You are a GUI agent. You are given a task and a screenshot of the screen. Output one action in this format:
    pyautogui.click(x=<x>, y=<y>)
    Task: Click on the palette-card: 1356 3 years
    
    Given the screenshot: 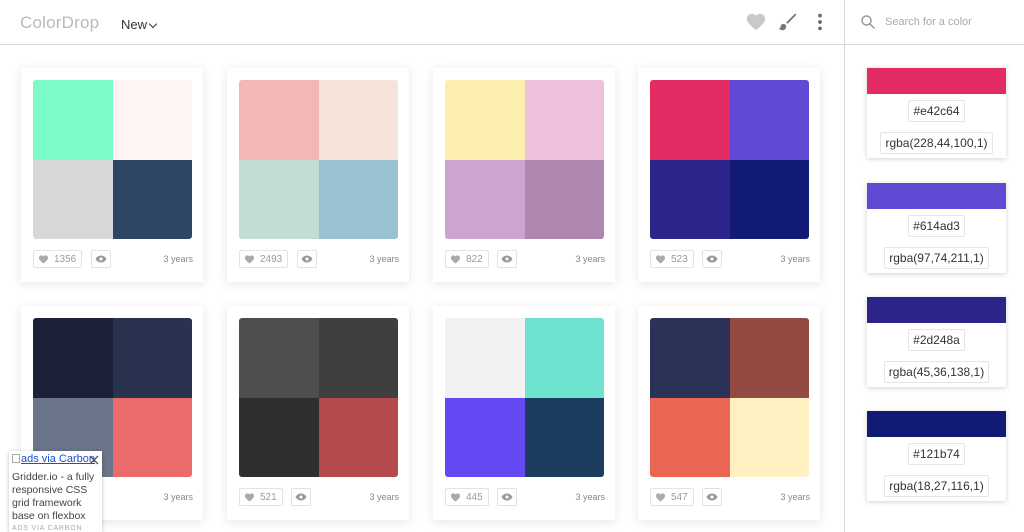 What is the action you would take?
    pyautogui.click(x=112, y=175)
    